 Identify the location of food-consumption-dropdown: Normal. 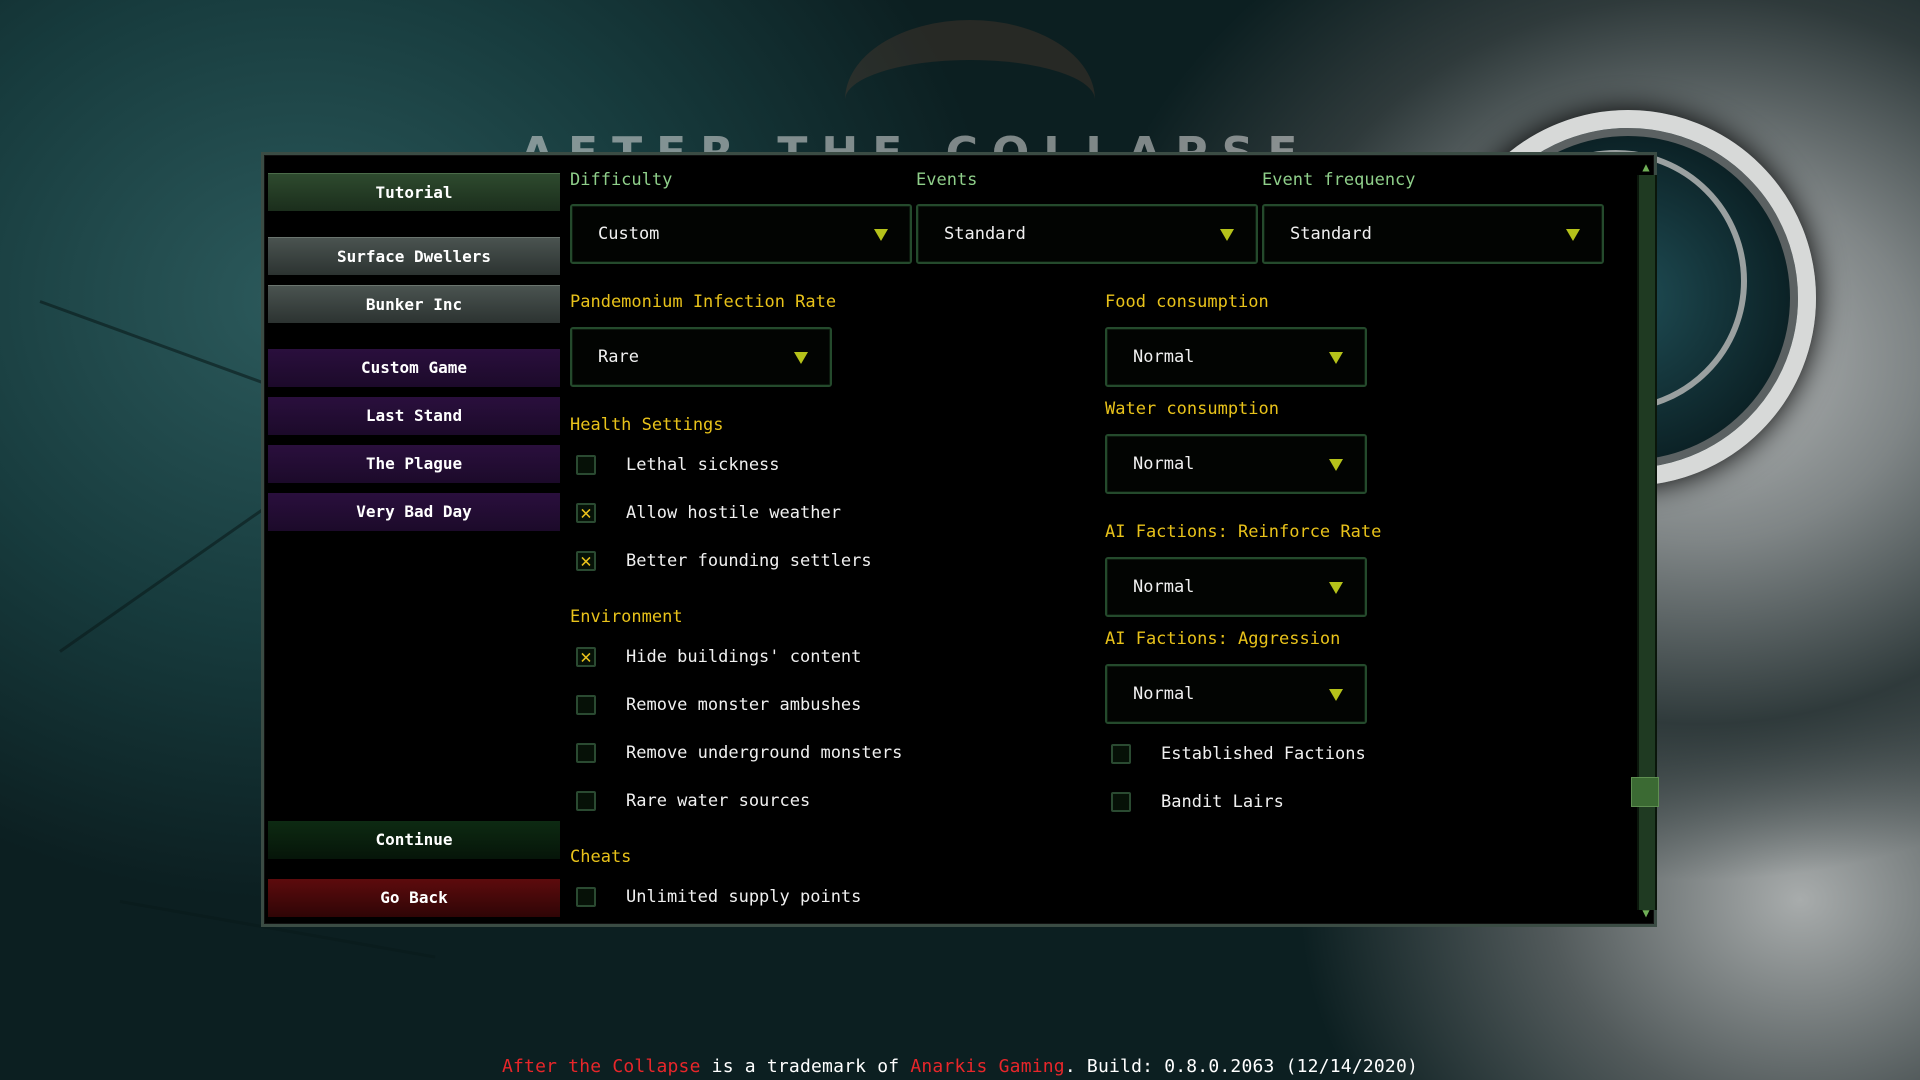
(1236, 357).